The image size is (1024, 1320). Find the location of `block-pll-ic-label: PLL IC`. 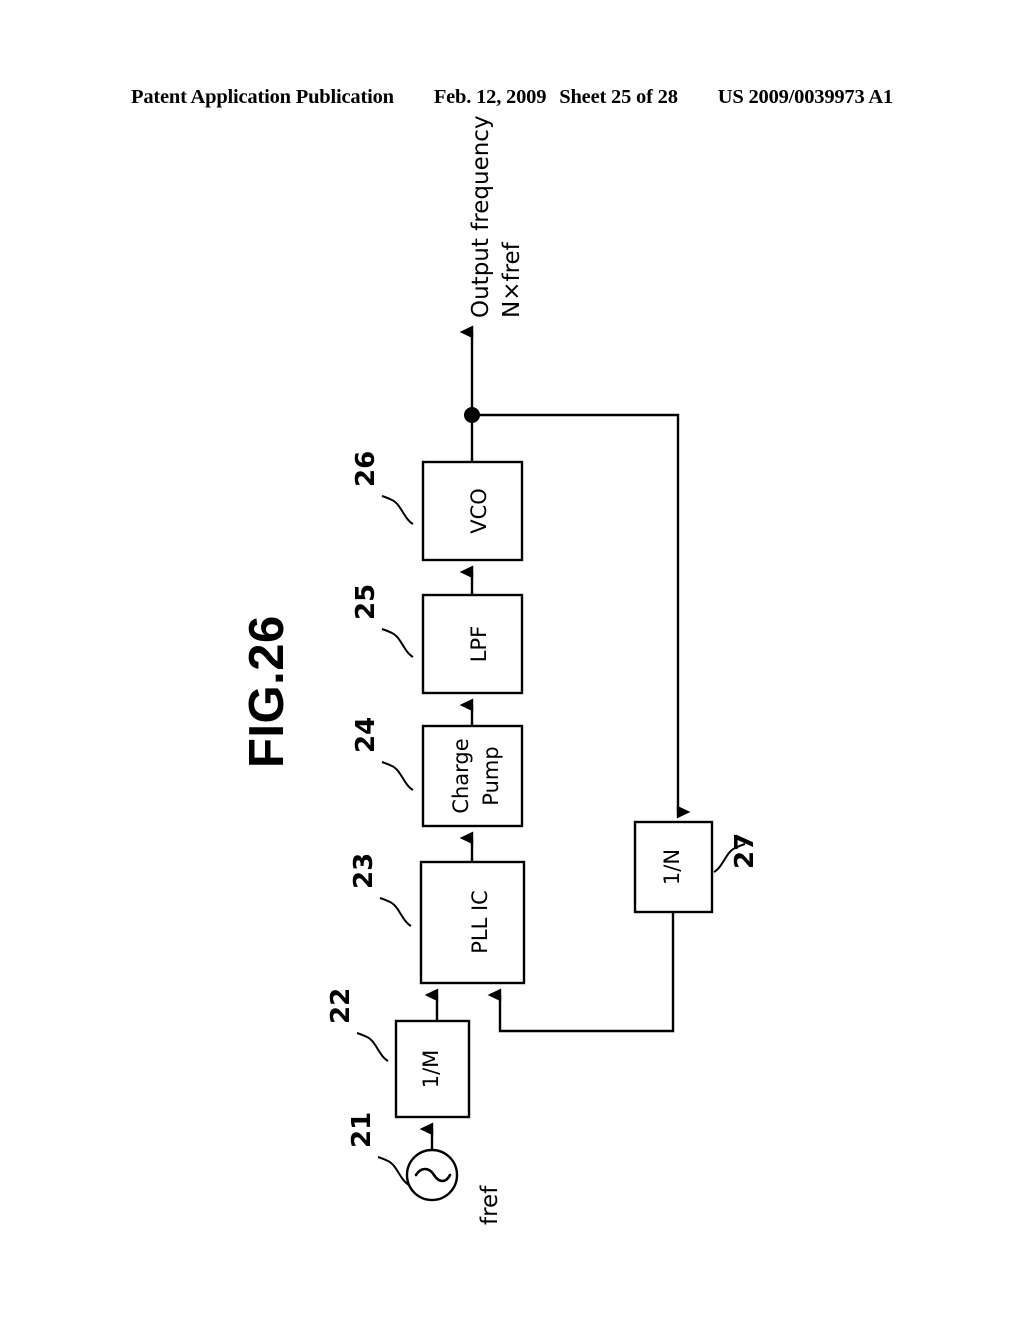

block-pll-ic-label: PLL IC is located at coordinates (480, 922).